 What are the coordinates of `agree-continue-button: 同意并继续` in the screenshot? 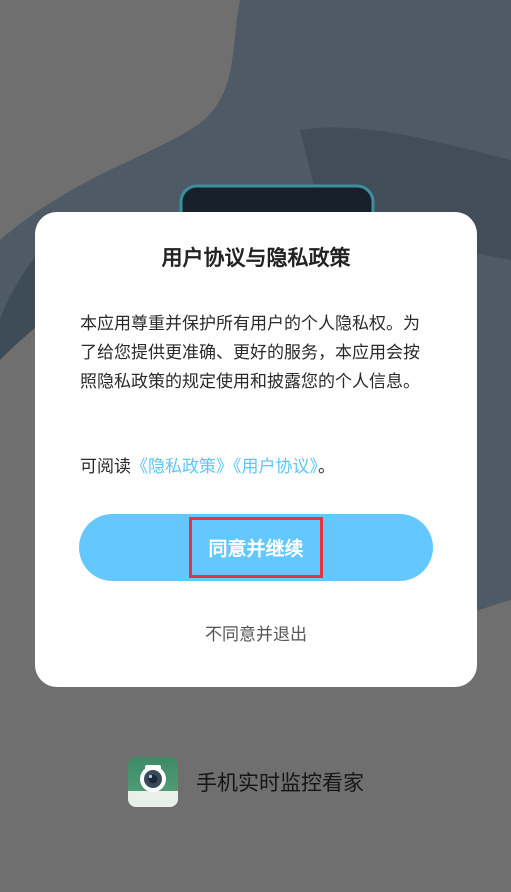 It's located at (256, 547).